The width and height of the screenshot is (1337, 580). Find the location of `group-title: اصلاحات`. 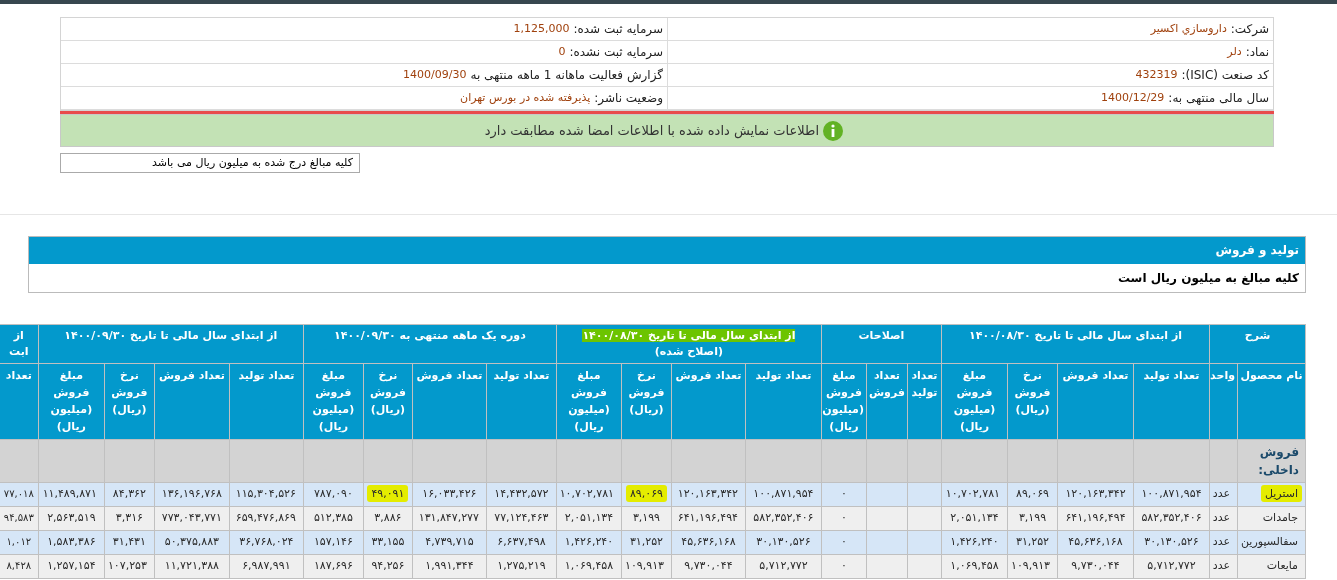

group-title: اصلاحات is located at coordinates (881, 335).